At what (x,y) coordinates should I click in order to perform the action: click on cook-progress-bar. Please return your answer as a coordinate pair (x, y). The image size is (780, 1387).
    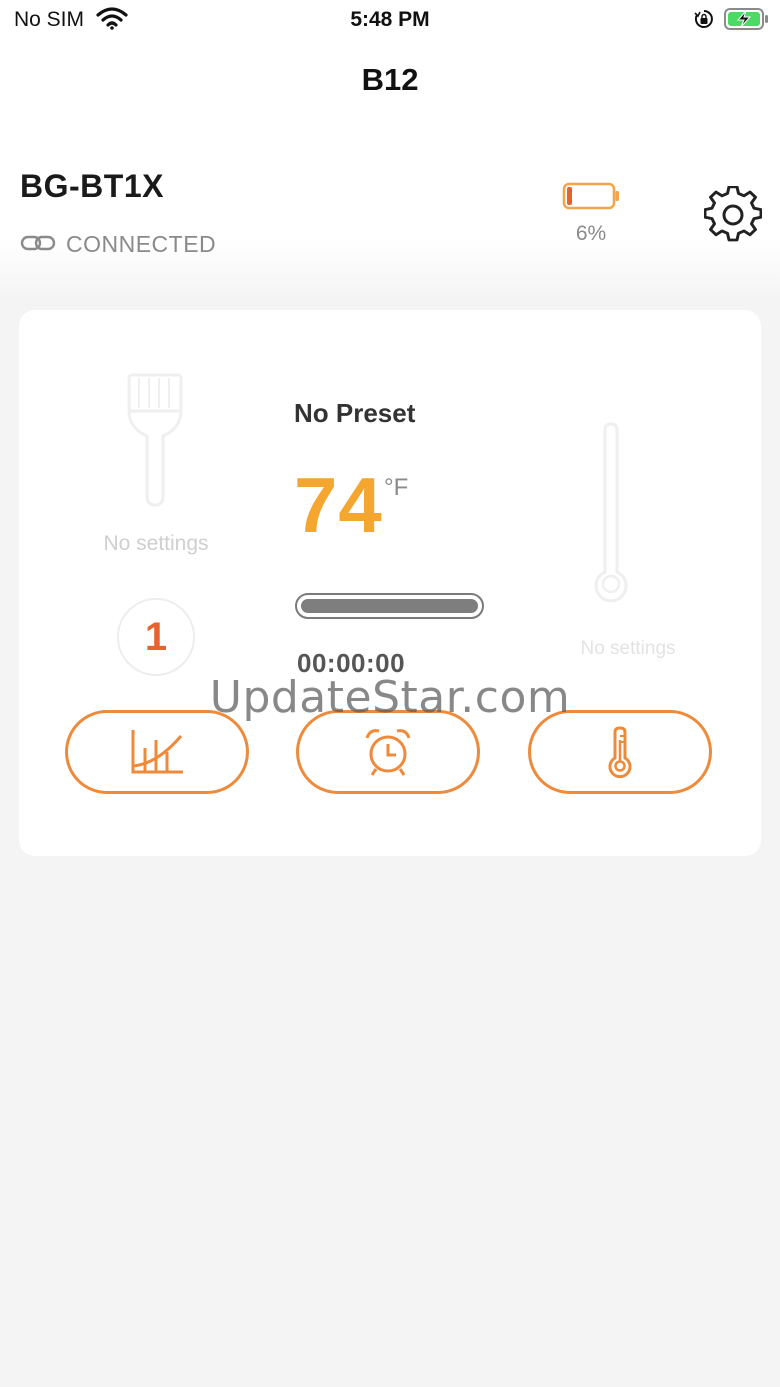
    Looking at the image, I should click on (389, 606).